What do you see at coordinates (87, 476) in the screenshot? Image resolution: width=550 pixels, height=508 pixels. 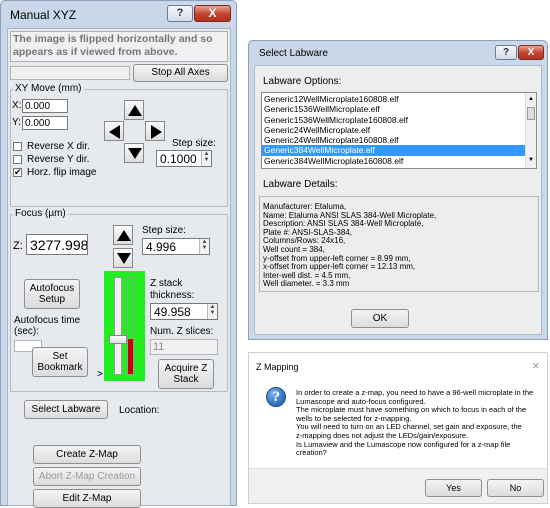 I see `abort-z-map-button: Abort Z-Map Creation` at bounding box center [87, 476].